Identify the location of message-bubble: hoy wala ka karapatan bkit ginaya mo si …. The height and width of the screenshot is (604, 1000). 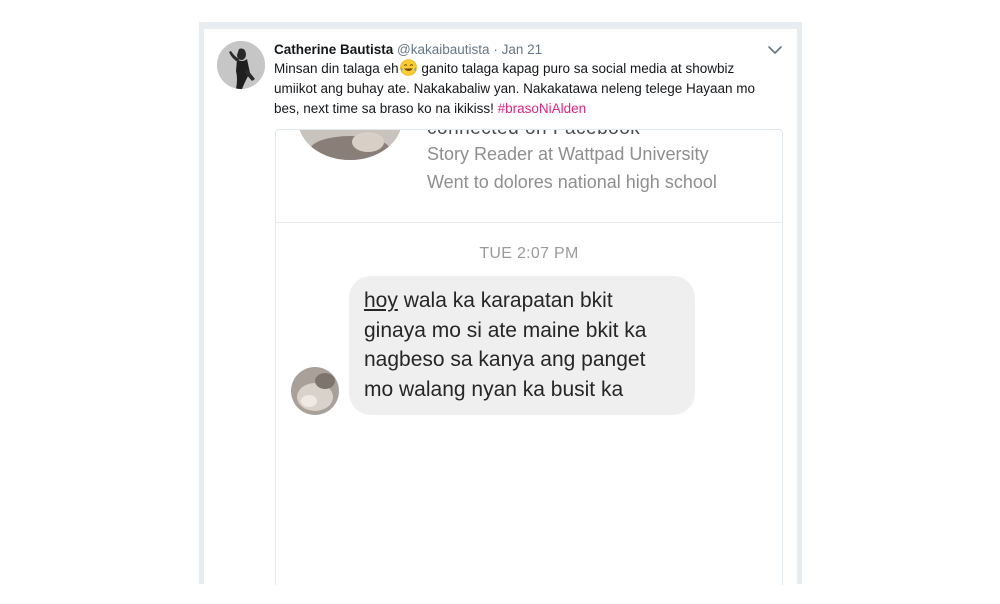
(522, 345).